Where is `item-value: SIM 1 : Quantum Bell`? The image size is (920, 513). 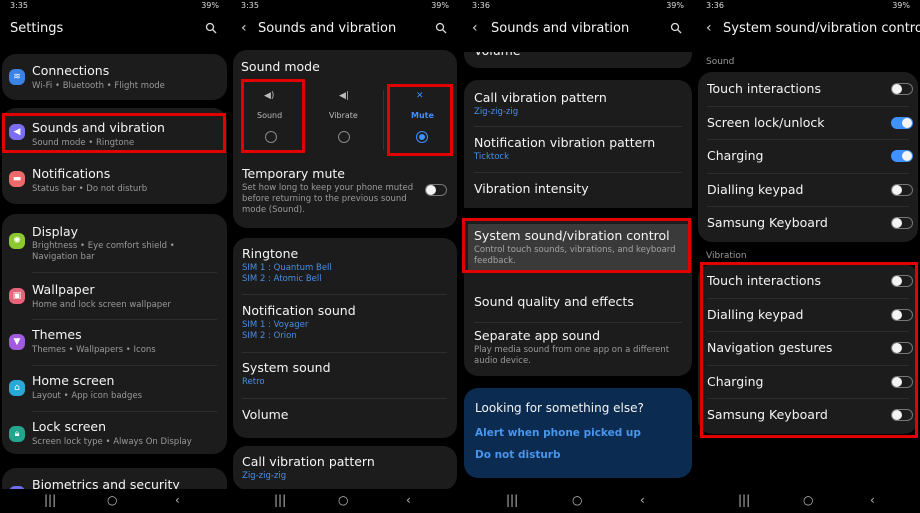
item-value: SIM 1 : Quantum Bell is located at coordinates (287, 268).